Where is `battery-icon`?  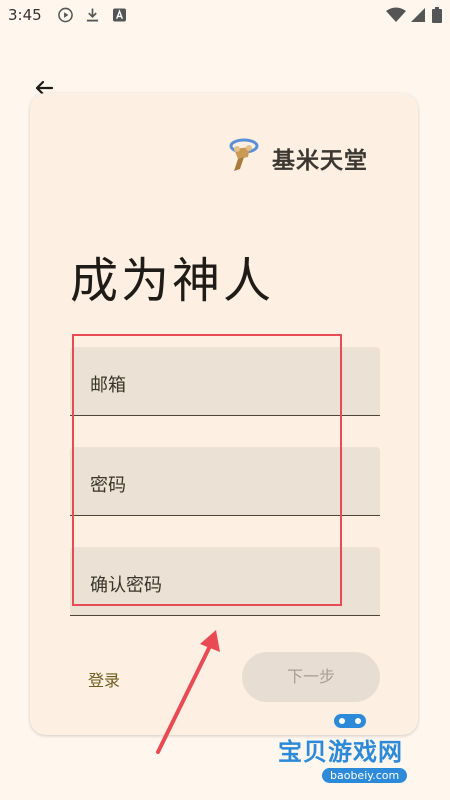
battery-icon is located at coordinates (437, 15).